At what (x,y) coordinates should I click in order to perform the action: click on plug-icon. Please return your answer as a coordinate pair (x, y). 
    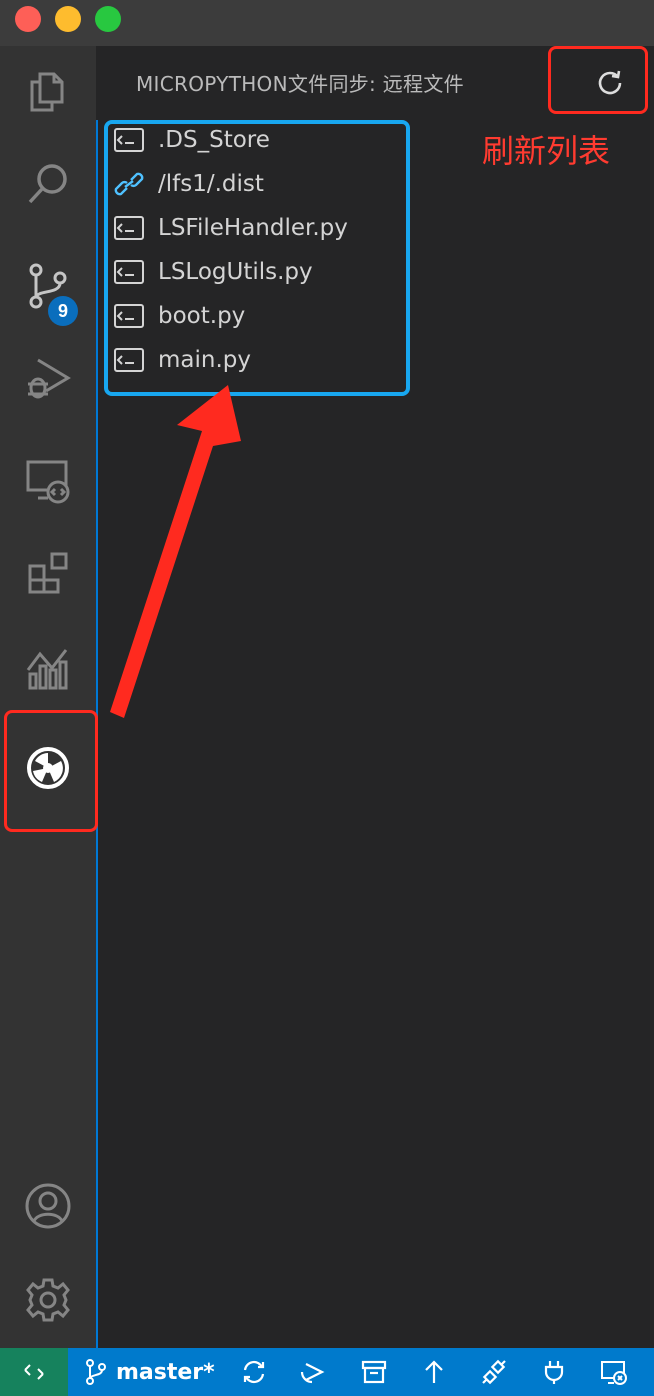
    Looking at the image, I should click on (554, 1372).